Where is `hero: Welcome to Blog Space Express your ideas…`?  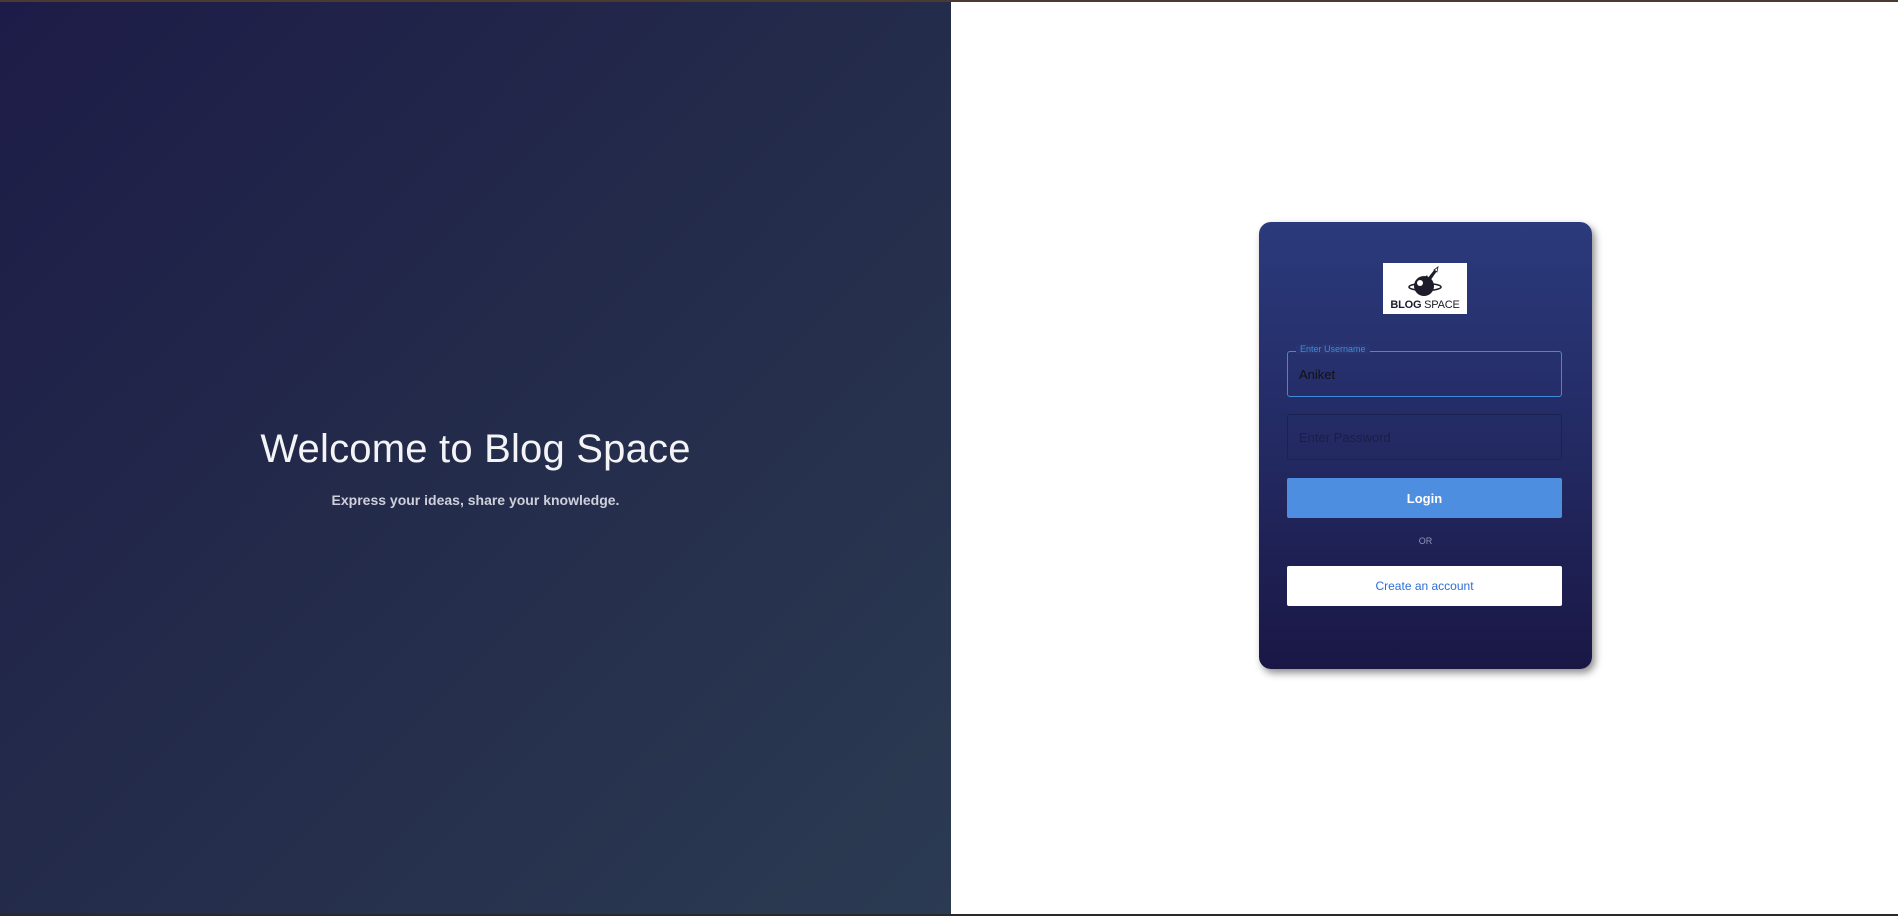
hero: Welcome to Blog Space Express your ideas… is located at coordinates (475, 467).